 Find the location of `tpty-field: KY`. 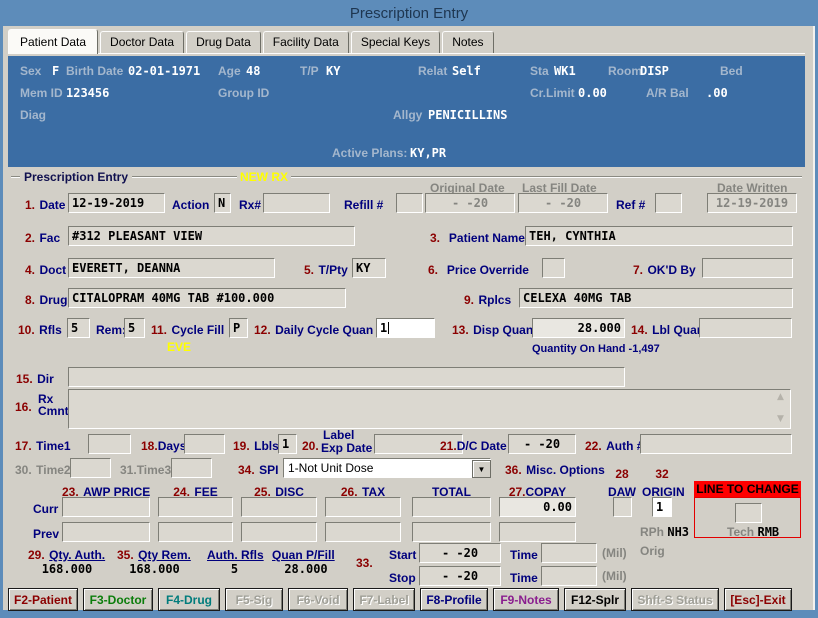

tpty-field: KY is located at coordinates (369, 268).